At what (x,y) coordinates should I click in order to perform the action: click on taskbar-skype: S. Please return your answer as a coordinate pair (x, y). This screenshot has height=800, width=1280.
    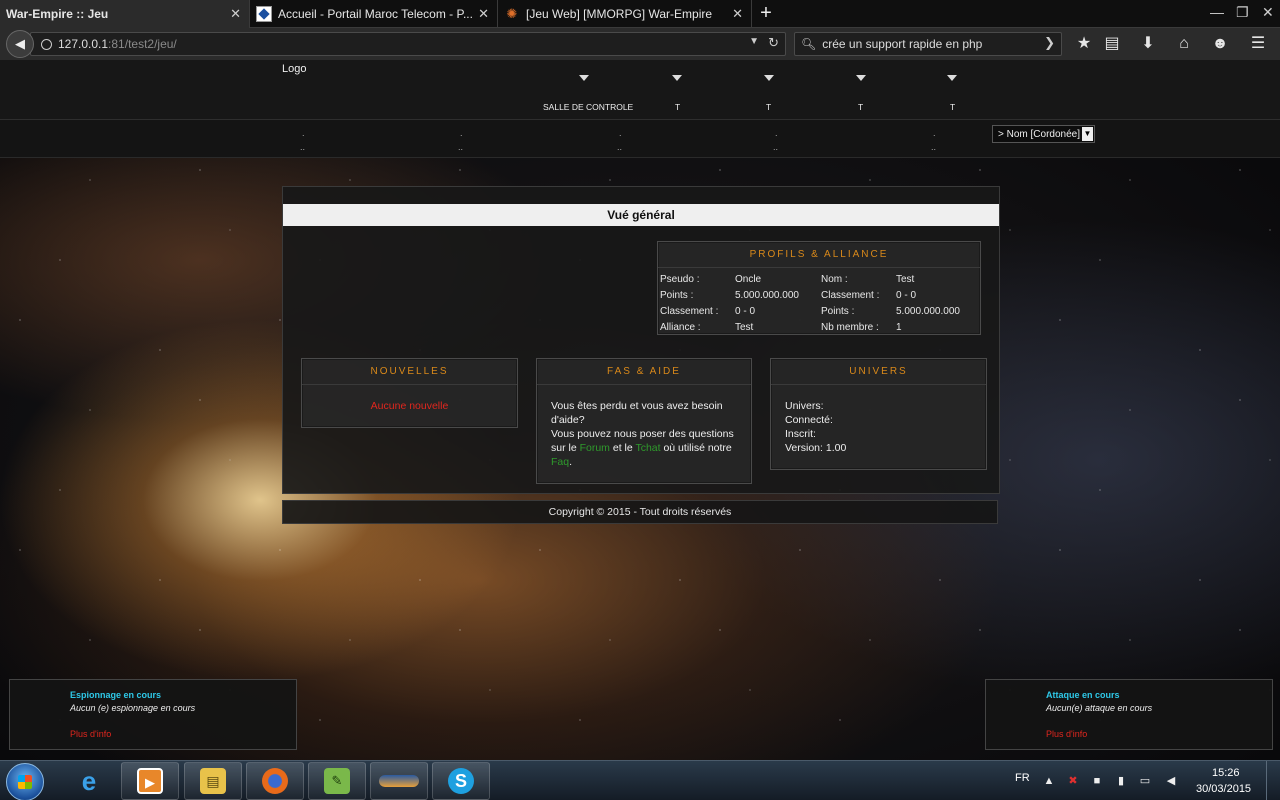
    Looking at the image, I should click on (461, 781).